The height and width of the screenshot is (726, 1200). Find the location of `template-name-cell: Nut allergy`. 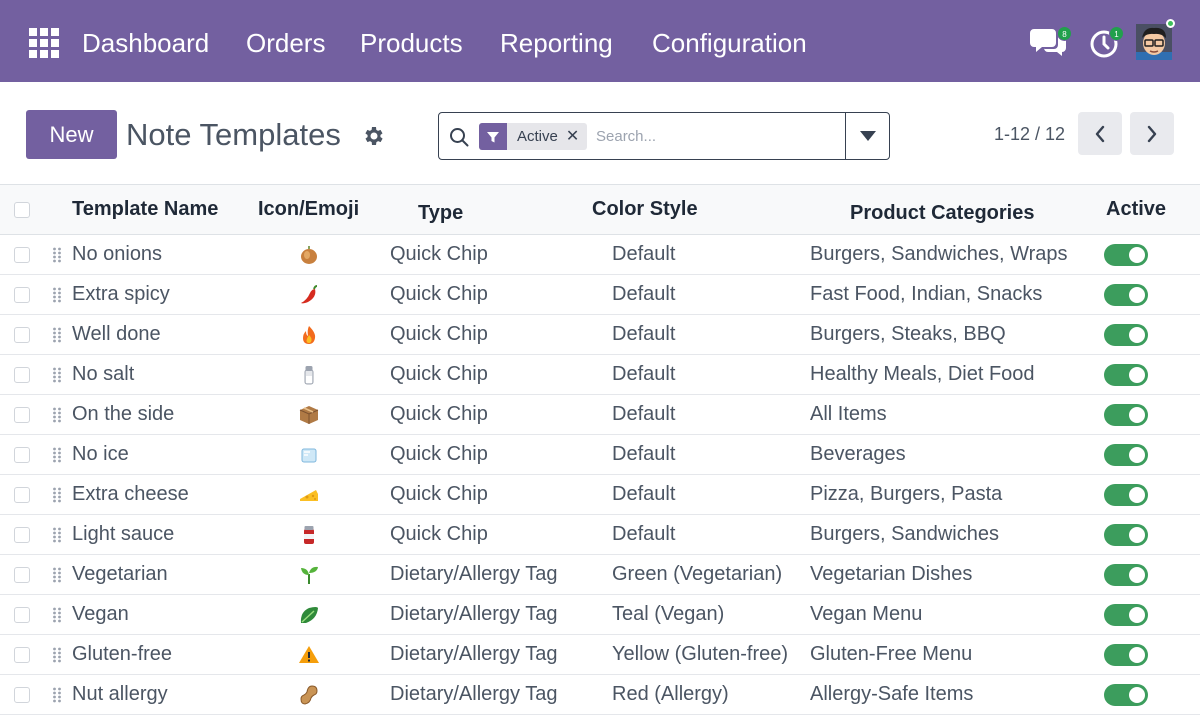

template-name-cell: Nut allergy is located at coordinates (148, 695).